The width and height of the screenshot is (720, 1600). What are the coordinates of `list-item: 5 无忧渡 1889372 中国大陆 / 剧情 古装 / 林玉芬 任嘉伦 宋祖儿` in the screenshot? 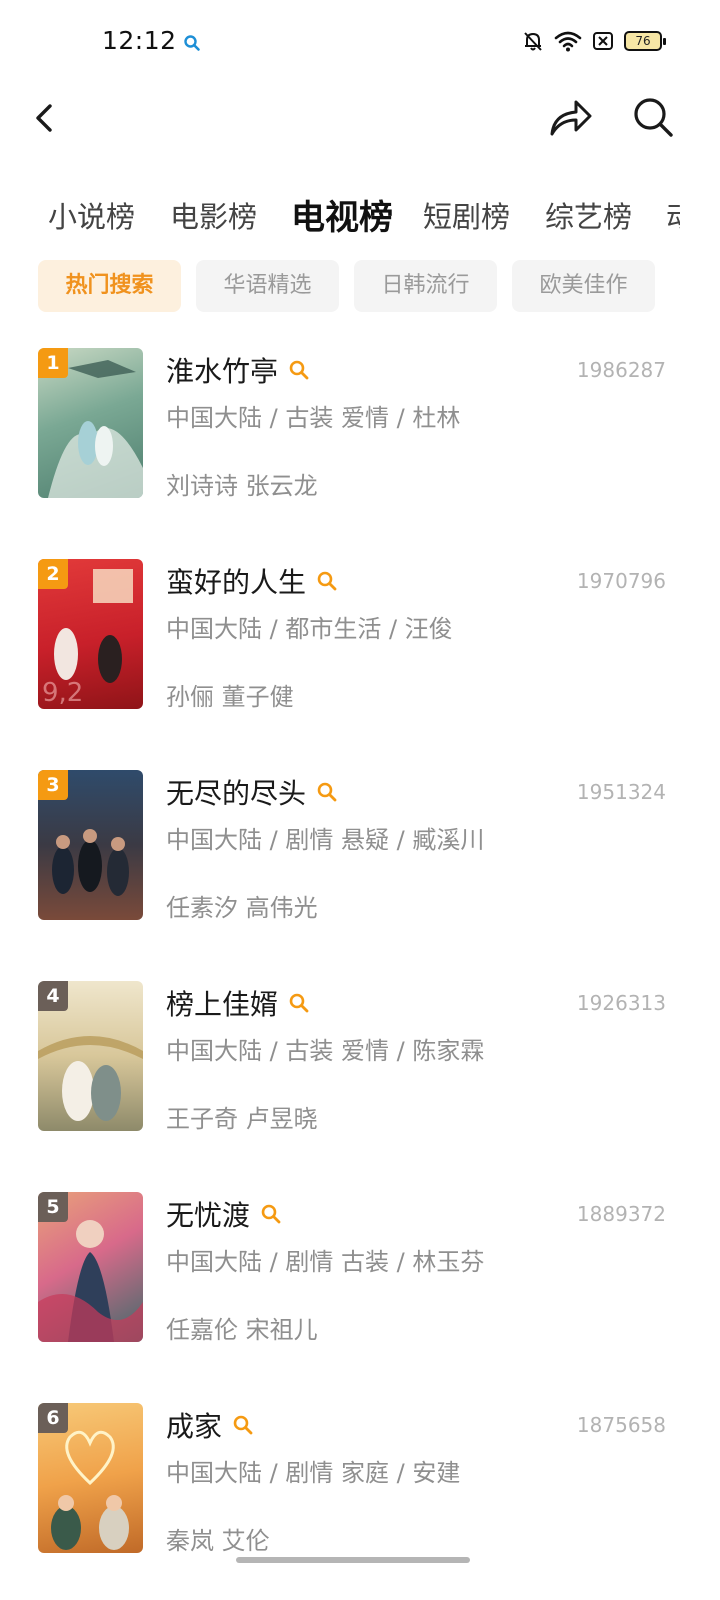 It's located at (360, 1292).